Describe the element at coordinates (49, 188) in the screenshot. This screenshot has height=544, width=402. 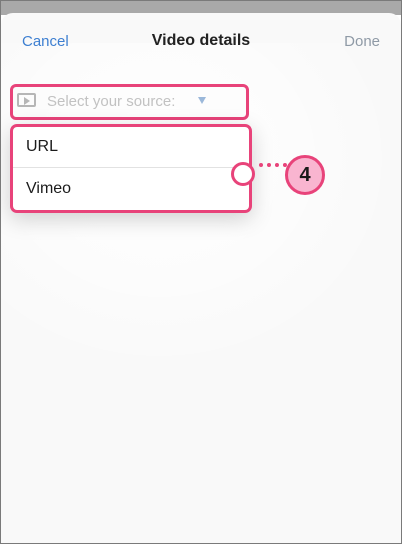
I see `source-option-label: Vimeo` at that location.